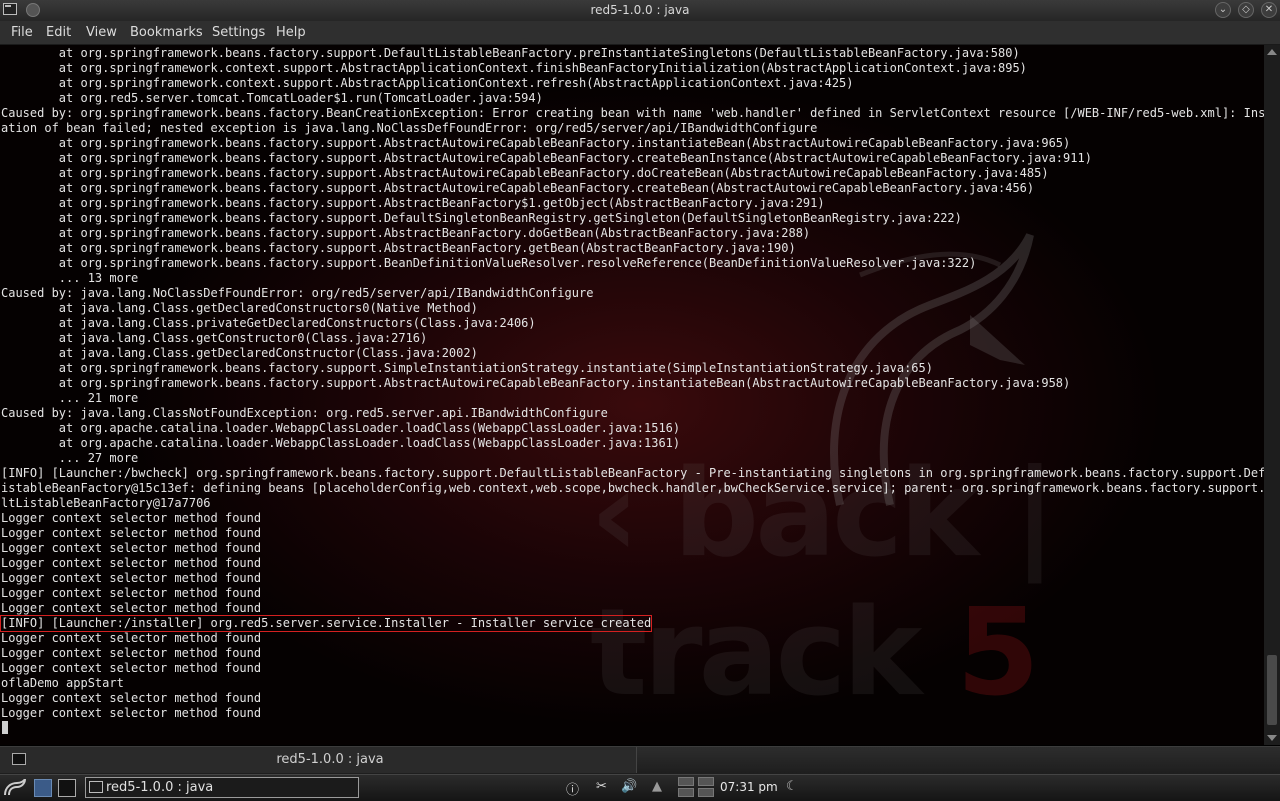 The image size is (1280, 801). I want to click on network-icon: ✂, so click(601, 786).